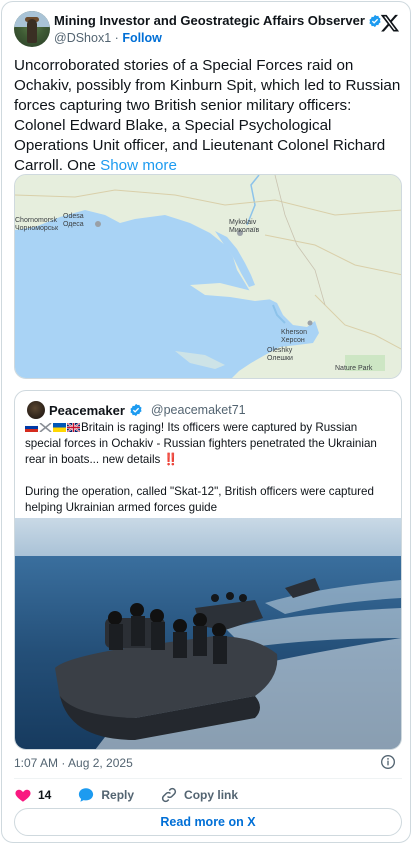 This screenshot has height=844, width=412. Describe the element at coordinates (45, 795) in the screenshot. I see `like-count: 14` at that location.